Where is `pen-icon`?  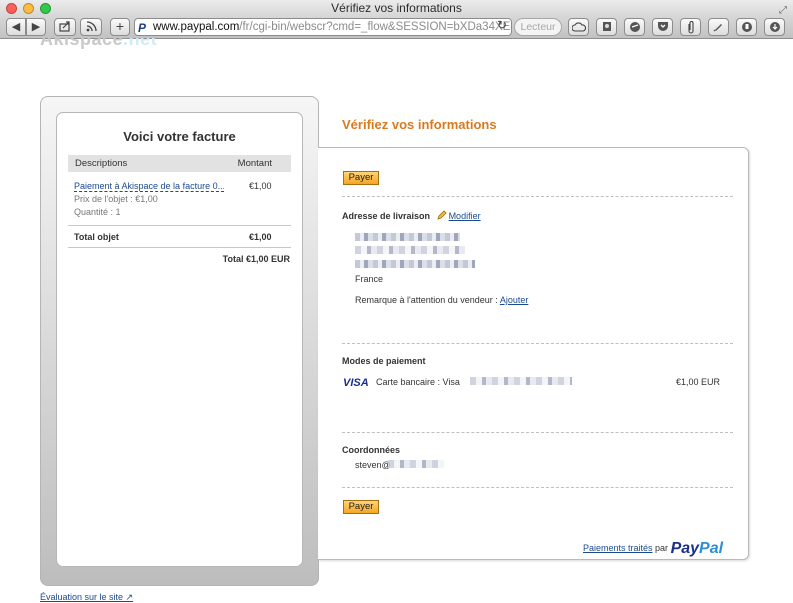 pen-icon is located at coordinates (717, 28).